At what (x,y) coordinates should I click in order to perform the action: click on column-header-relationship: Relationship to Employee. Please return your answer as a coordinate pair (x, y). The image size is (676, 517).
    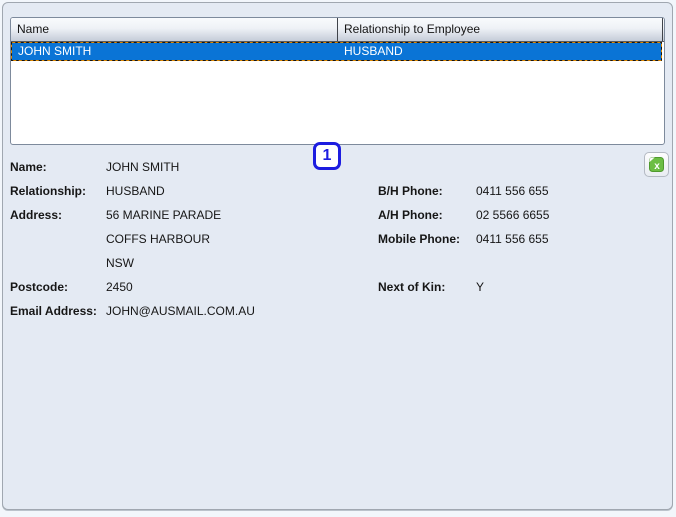
    Looking at the image, I should click on (500, 29).